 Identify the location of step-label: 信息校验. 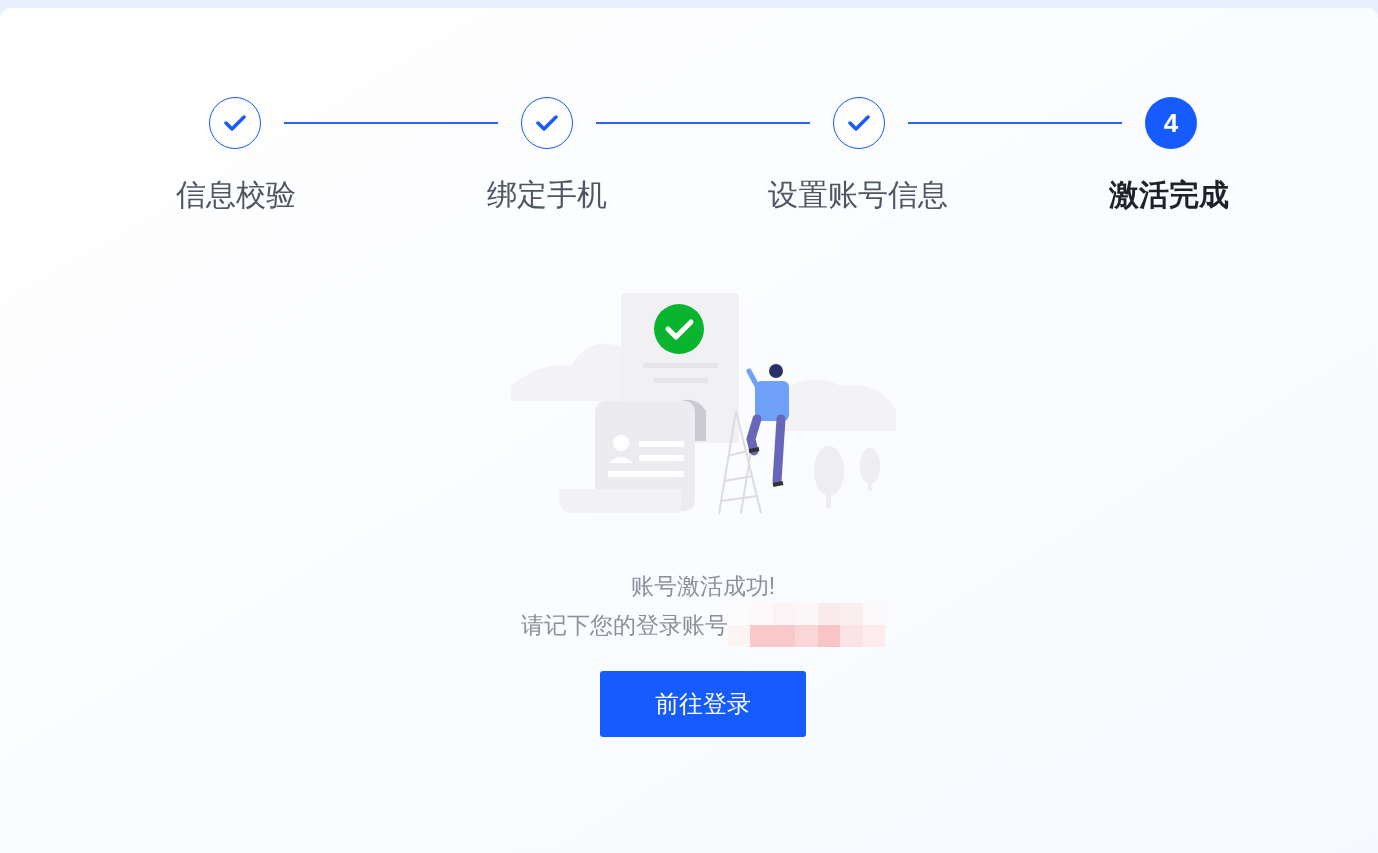
(235, 195).